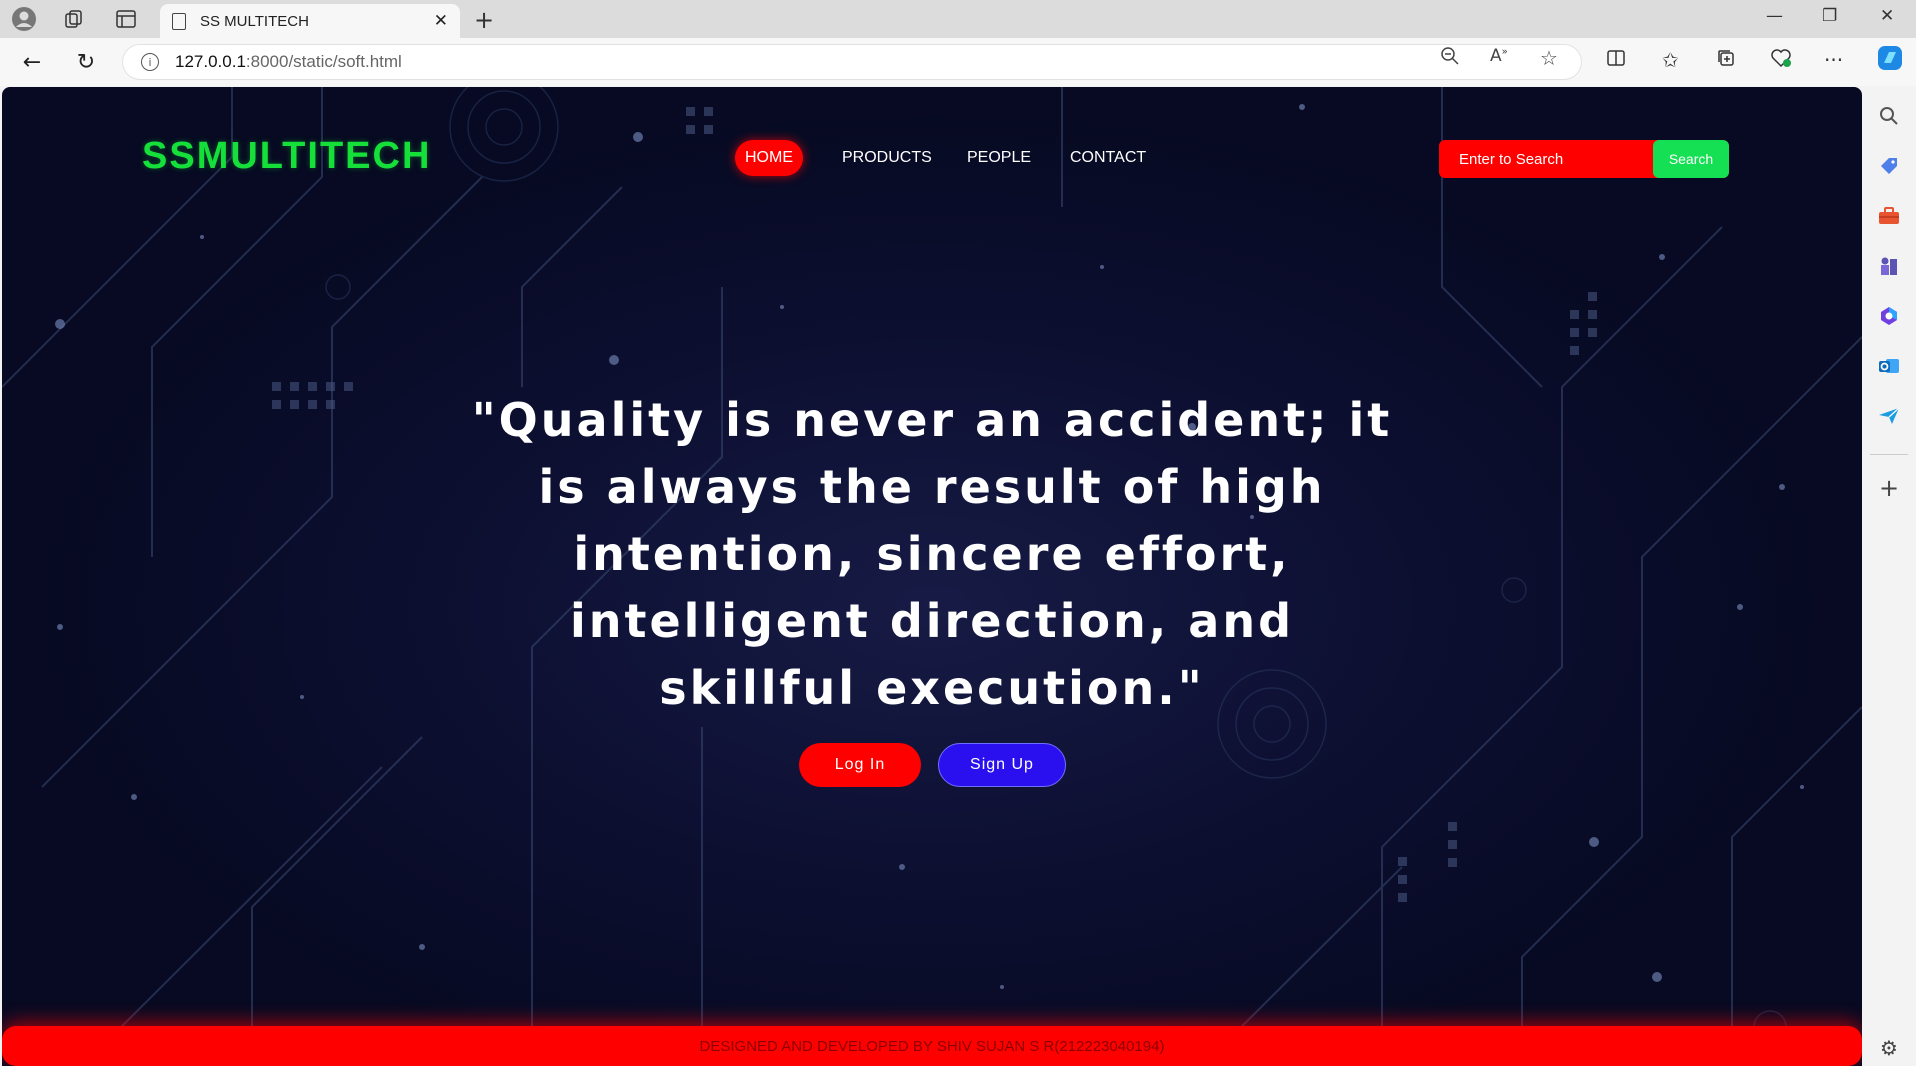  Describe the element at coordinates (852, 62) in the screenshot. I see `address-bar: i 127.0.0.1:8000/static/soft.html` at that location.